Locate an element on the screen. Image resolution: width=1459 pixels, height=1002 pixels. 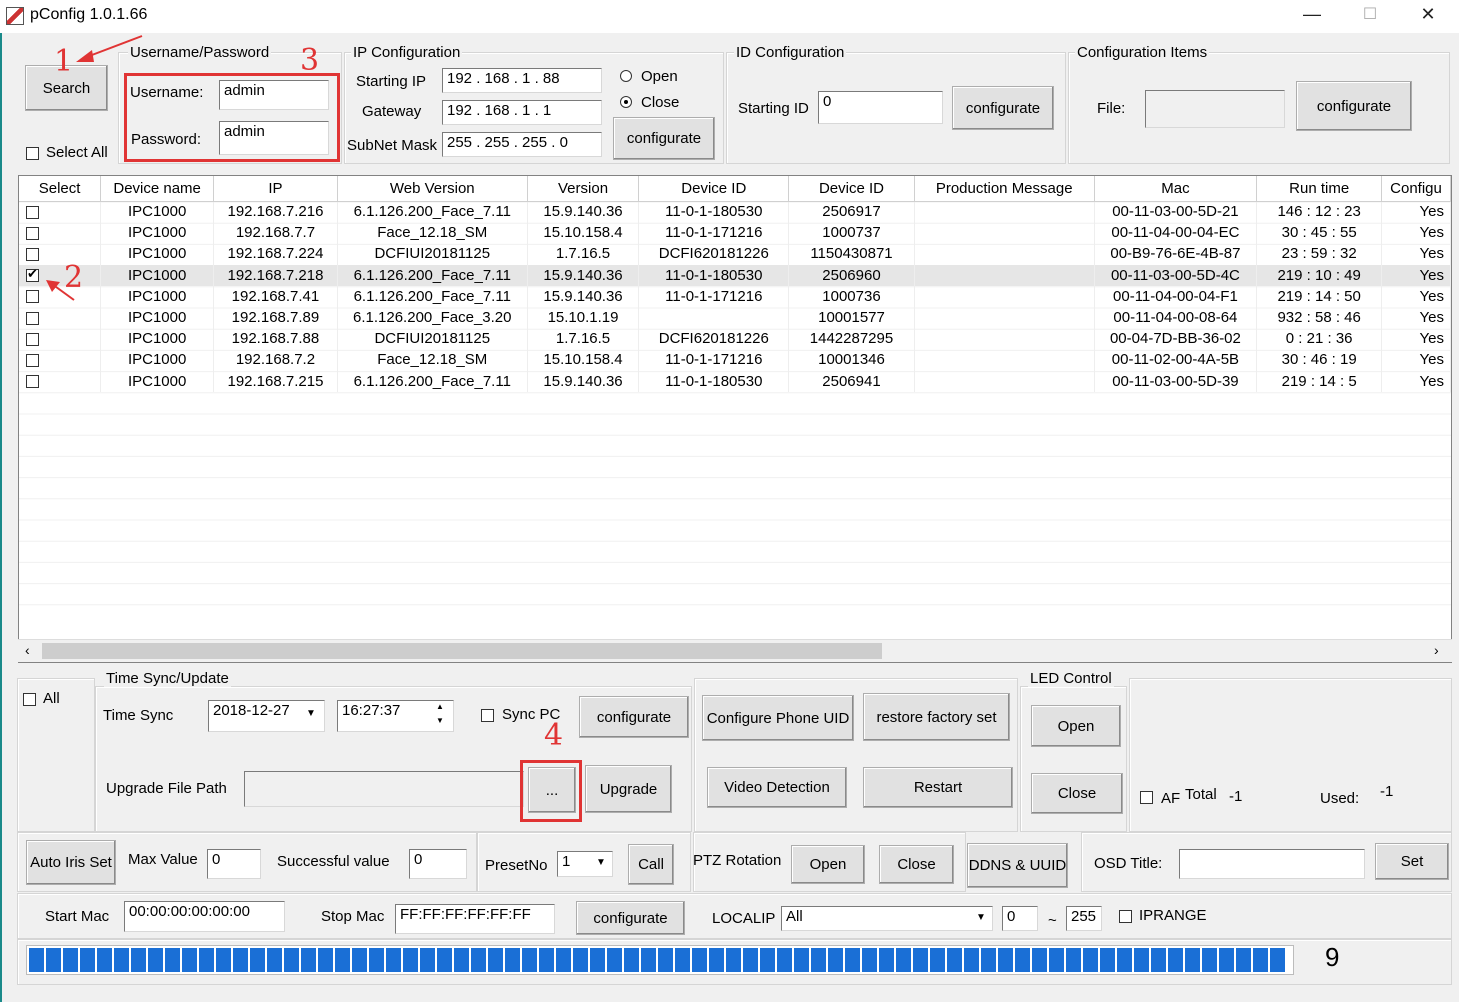
ptz-open-button: Open is located at coordinates (828, 864).